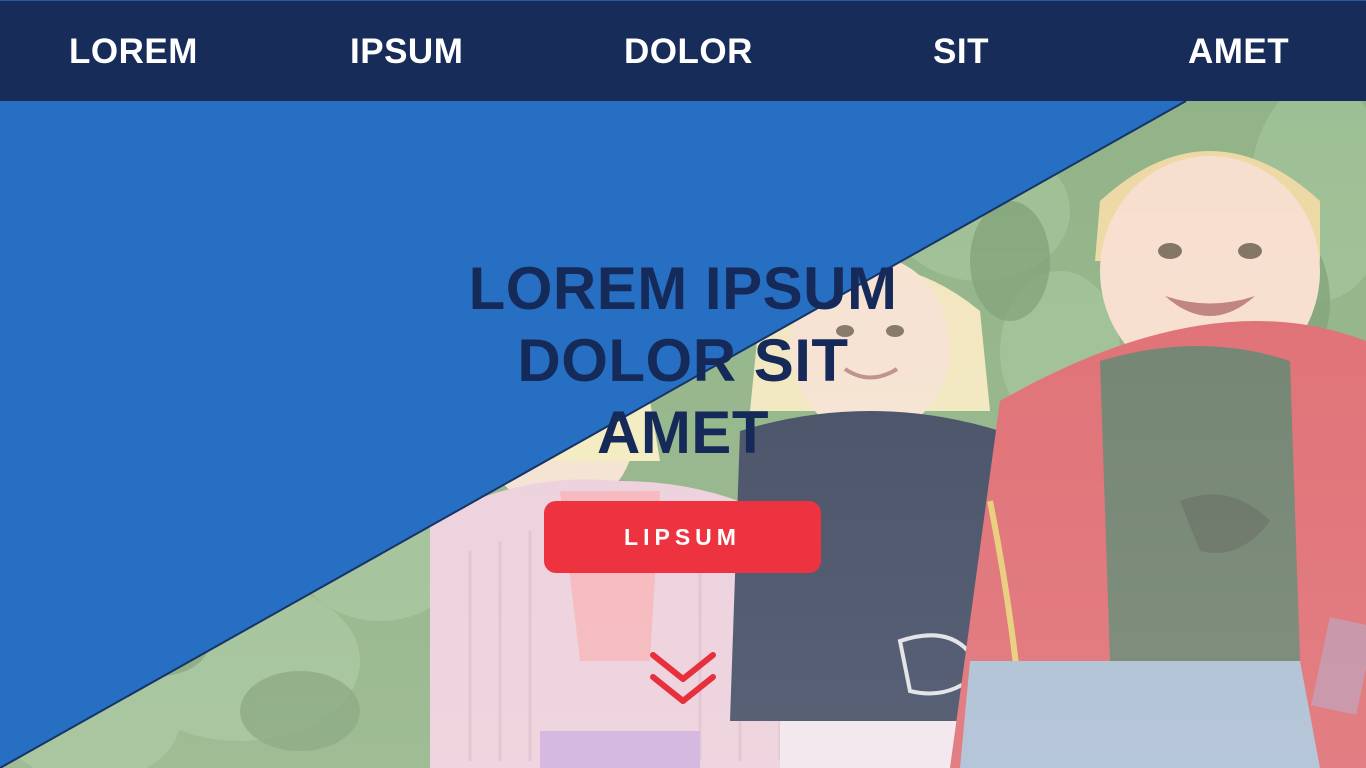 The height and width of the screenshot is (768, 1366). I want to click on hero-headline: LOREM IPSUM DOLOR SIT AMET, so click(683, 361).